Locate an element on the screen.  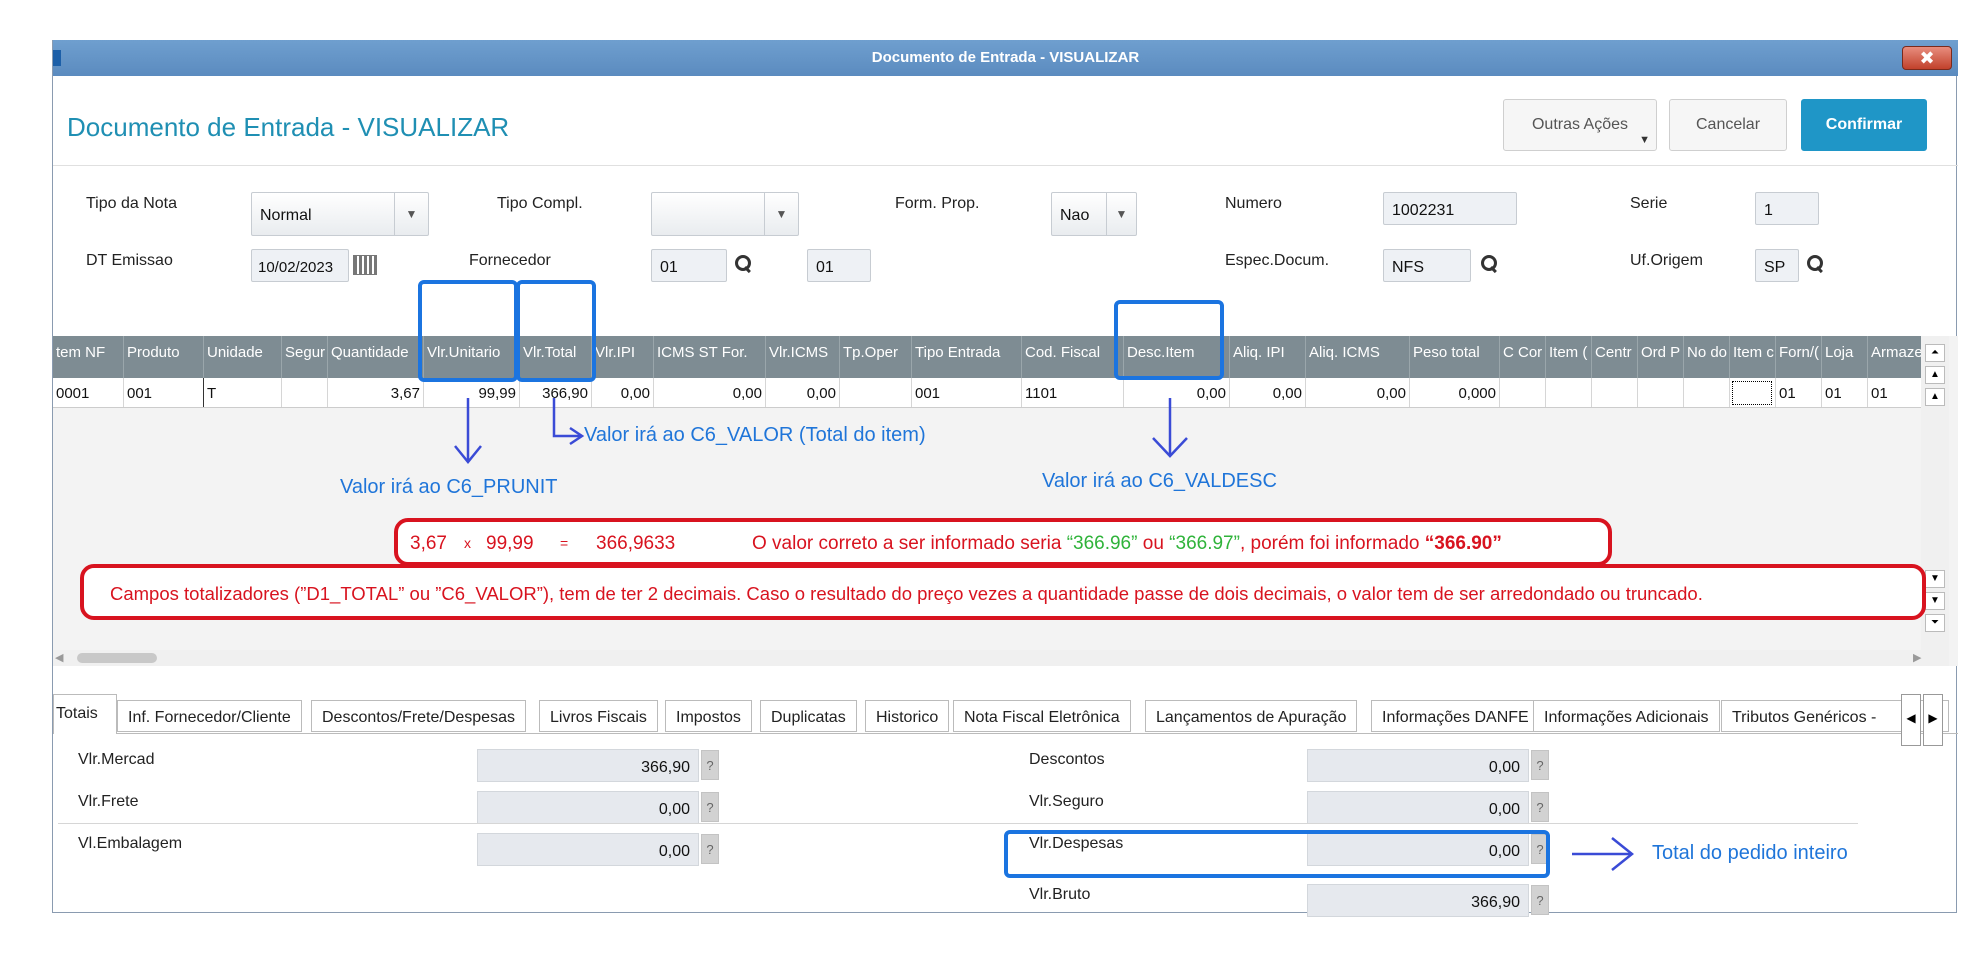
note-value: “366.90” is located at coordinates (1463, 543).